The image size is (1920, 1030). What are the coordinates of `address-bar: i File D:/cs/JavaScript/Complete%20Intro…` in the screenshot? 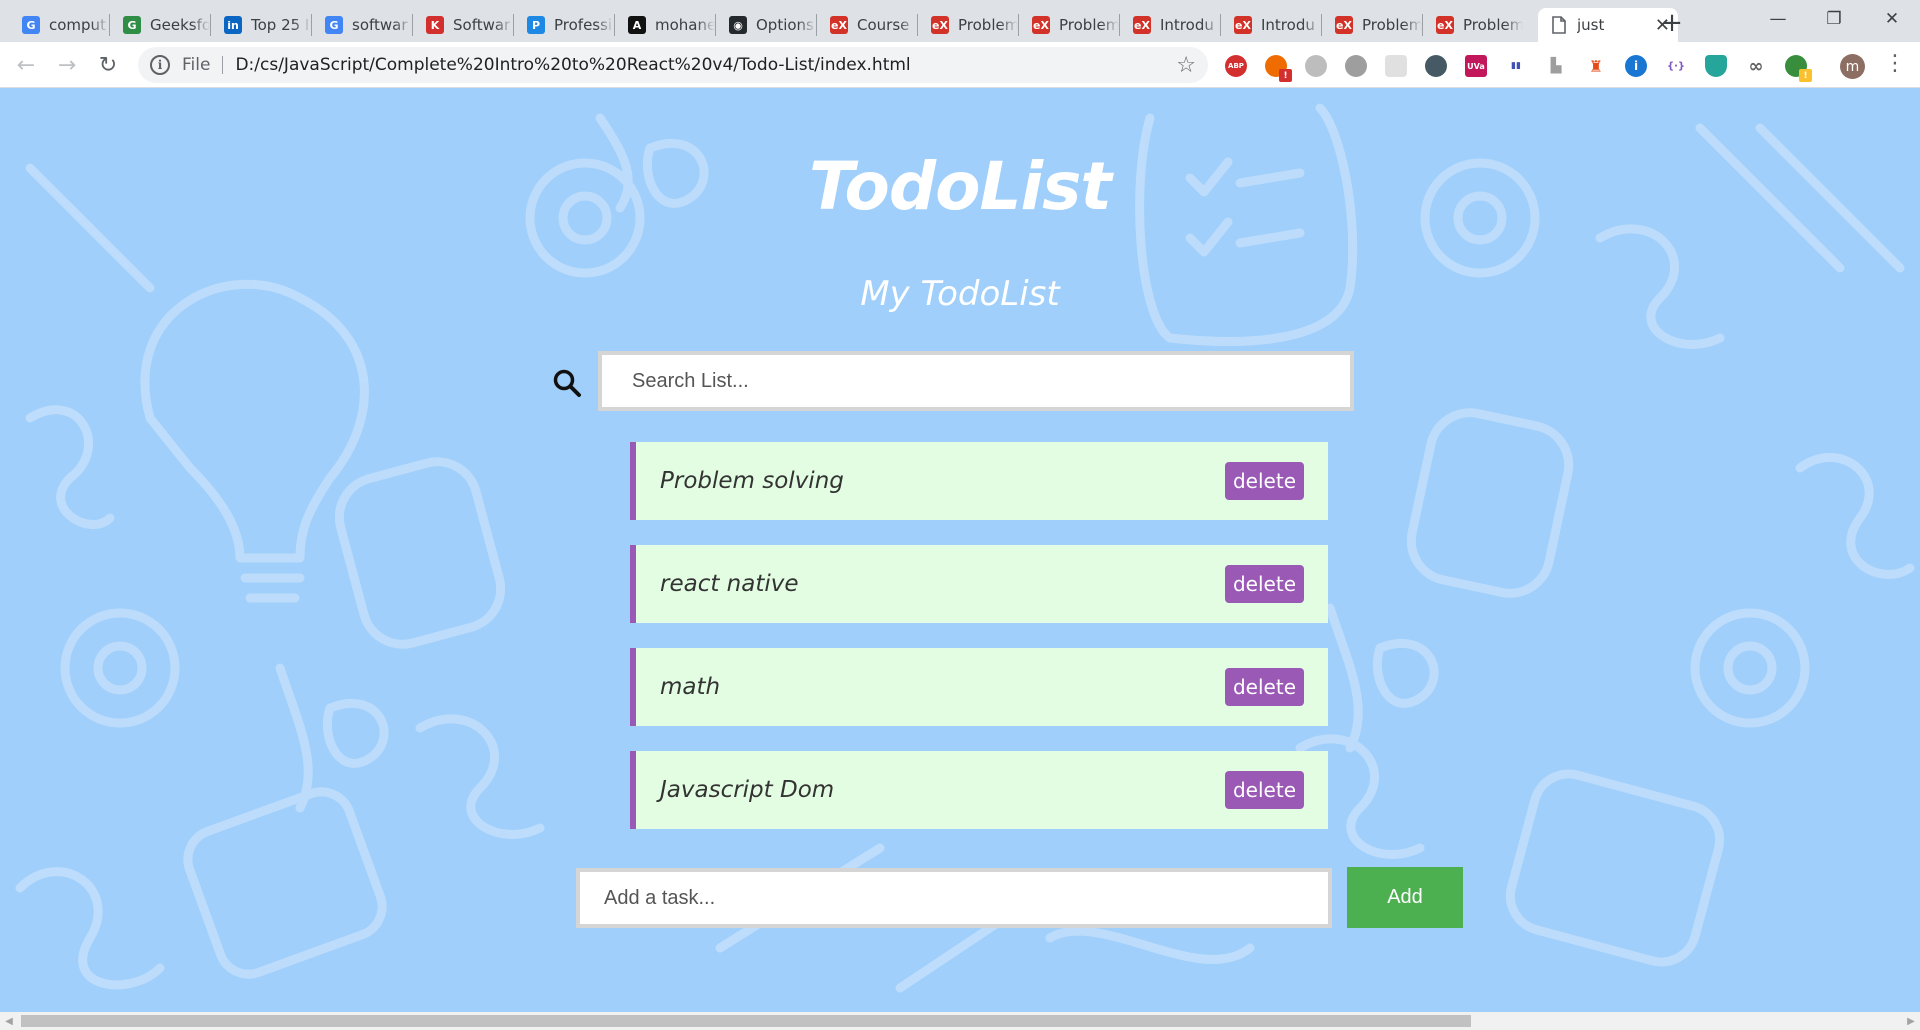 It's located at (673, 65).